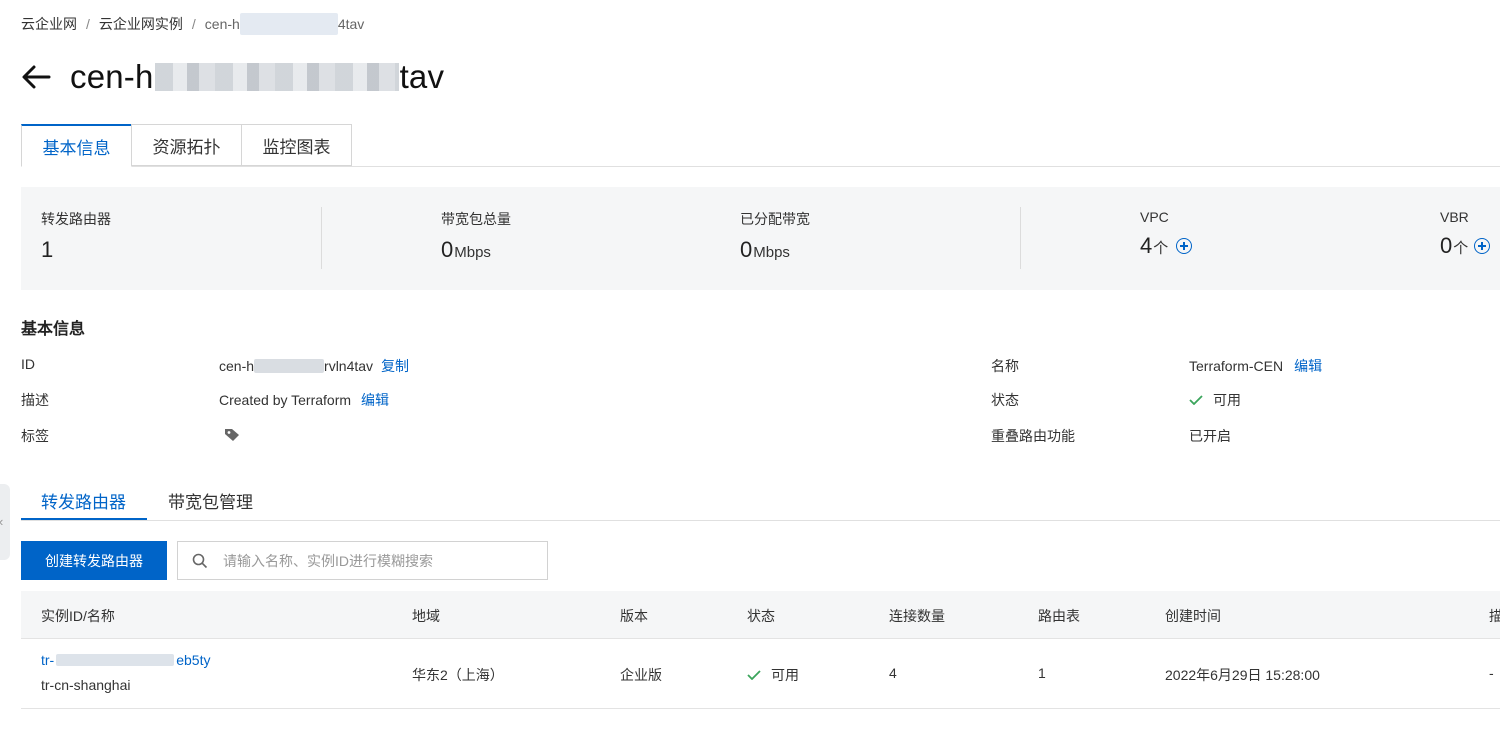 The image size is (1500, 732). I want to click on stat-transit-routers: 转发路由器 1, so click(76, 236).